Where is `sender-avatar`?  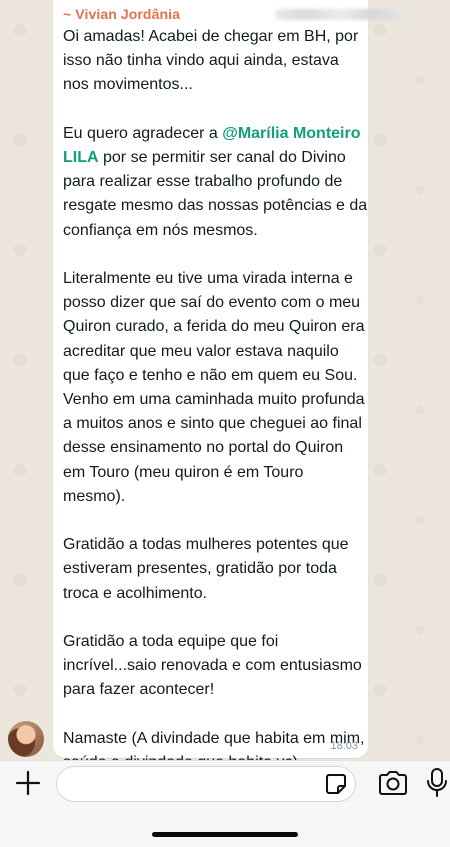
sender-avatar is located at coordinates (26, 739).